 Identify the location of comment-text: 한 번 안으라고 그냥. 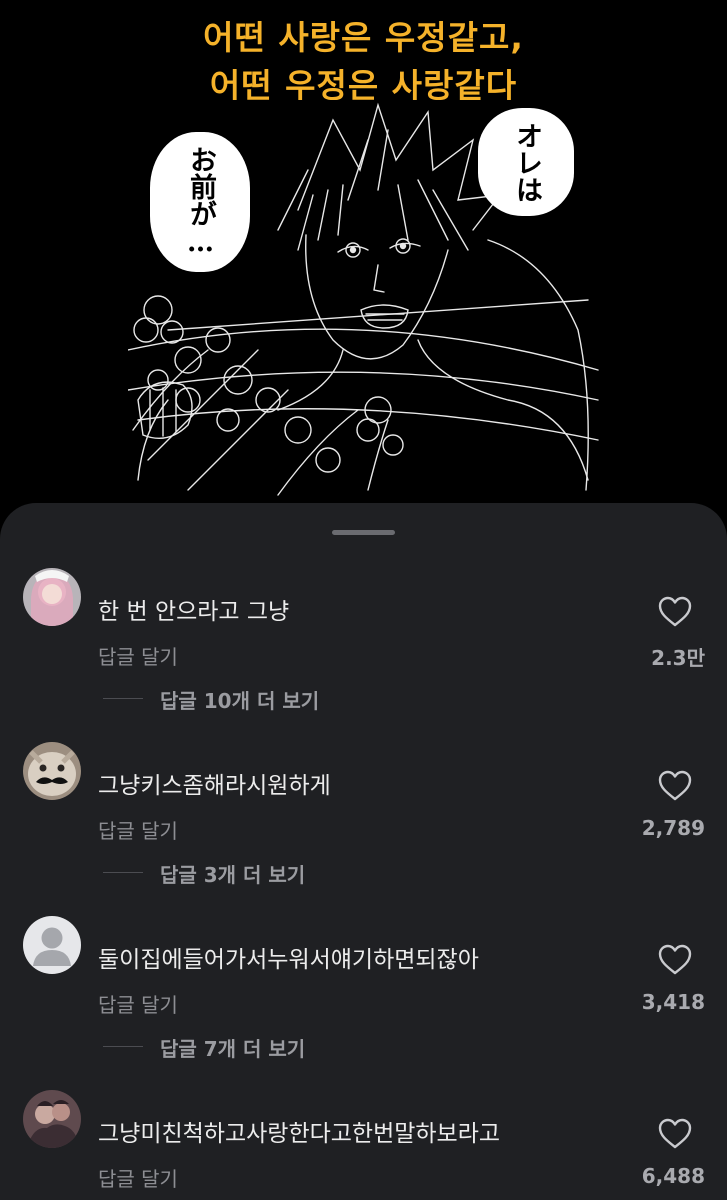
(194, 612).